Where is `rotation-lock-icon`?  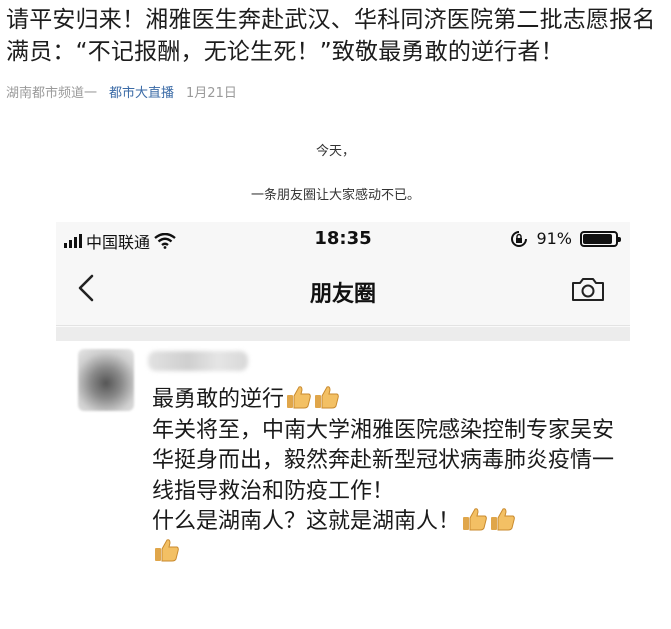
rotation-lock-icon is located at coordinates (519, 238).